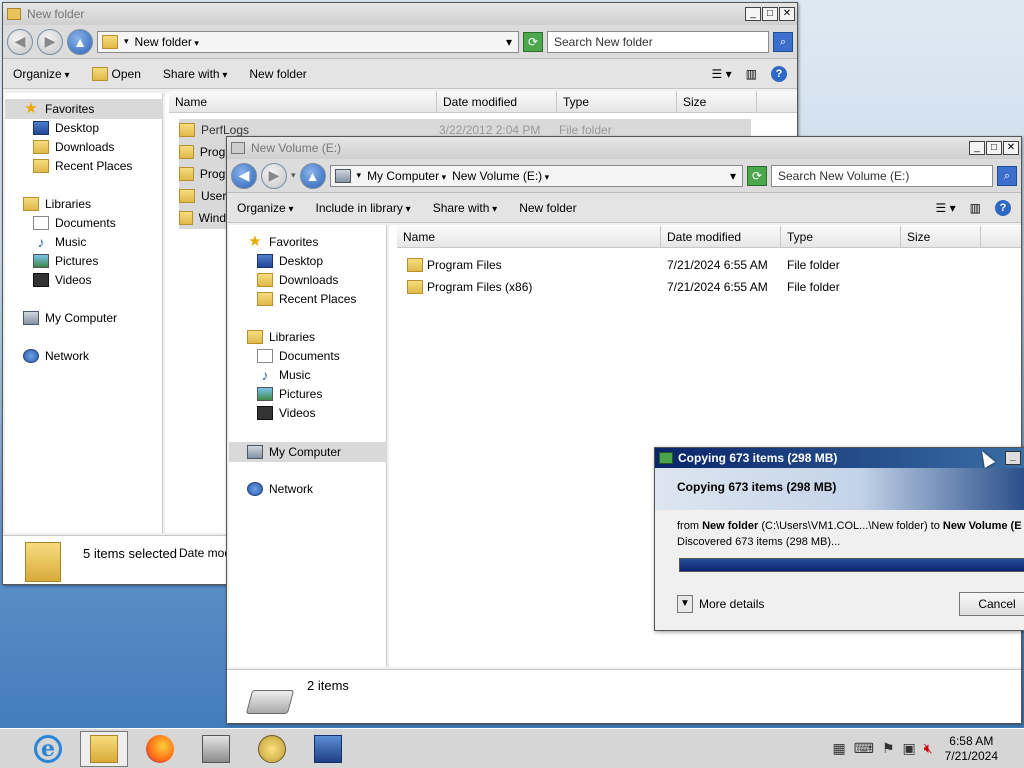 This screenshot has height=768, width=1024. Describe the element at coordinates (328, 749) in the screenshot. I see `taskbar-remote-desktop` at that location.